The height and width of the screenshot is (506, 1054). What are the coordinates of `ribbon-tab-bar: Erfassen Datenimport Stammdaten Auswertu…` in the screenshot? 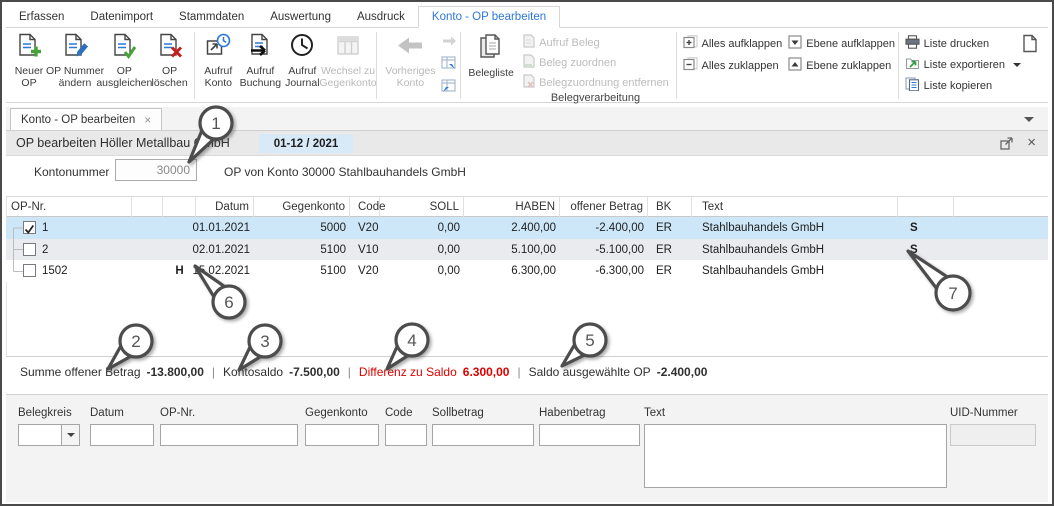 It's located at (527, 16).